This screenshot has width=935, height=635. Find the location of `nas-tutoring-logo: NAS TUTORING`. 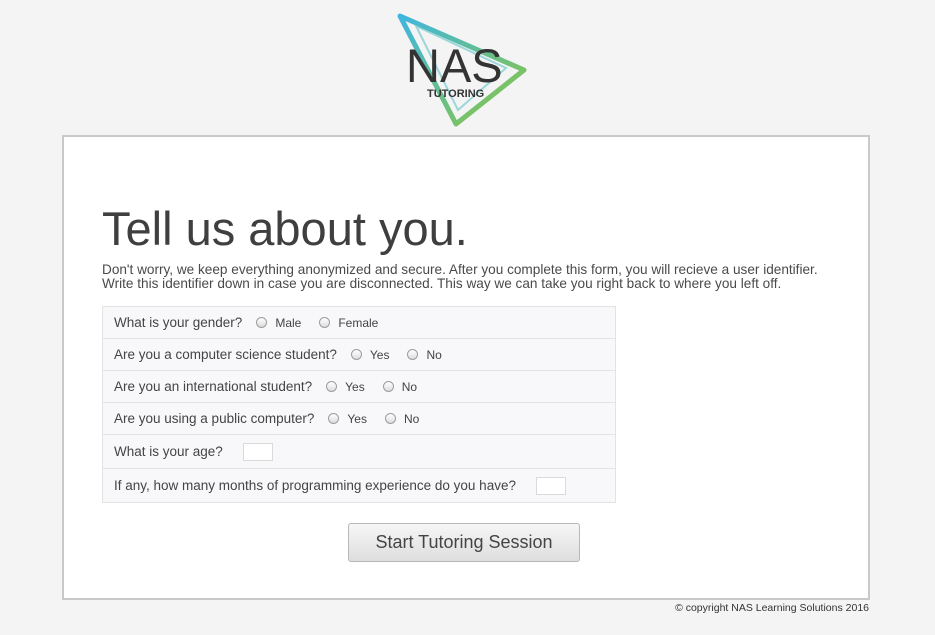

nas-tutoring-logo: NAS TUTORING is located at coordinates (462, 71).